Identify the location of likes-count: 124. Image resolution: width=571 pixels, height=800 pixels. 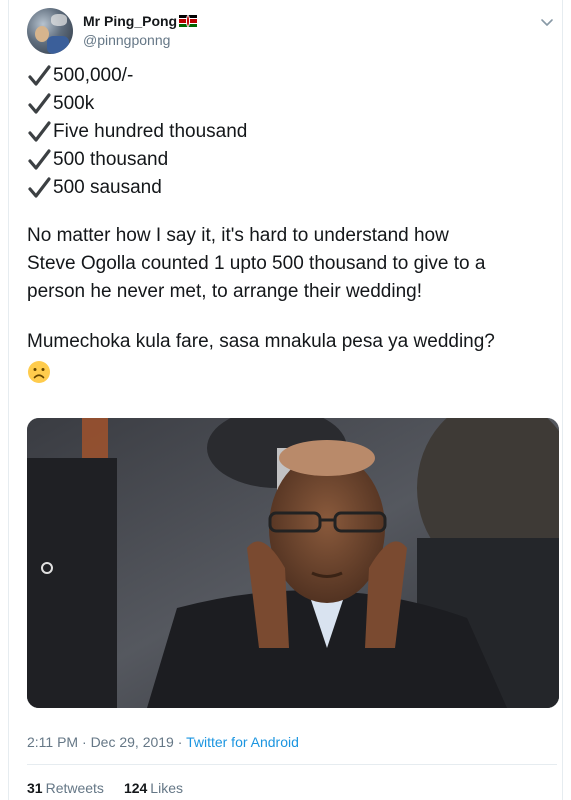
(135, 788).